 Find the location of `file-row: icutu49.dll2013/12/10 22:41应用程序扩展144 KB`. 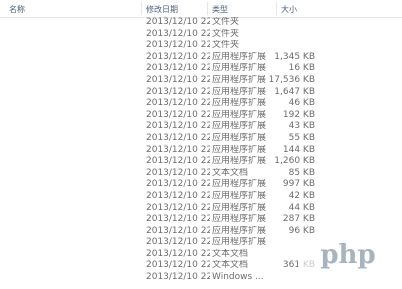

file-row: icutu49.dll2013/12/10 22:41应用程序扩展144 KB is located at coordinates (201, 151).